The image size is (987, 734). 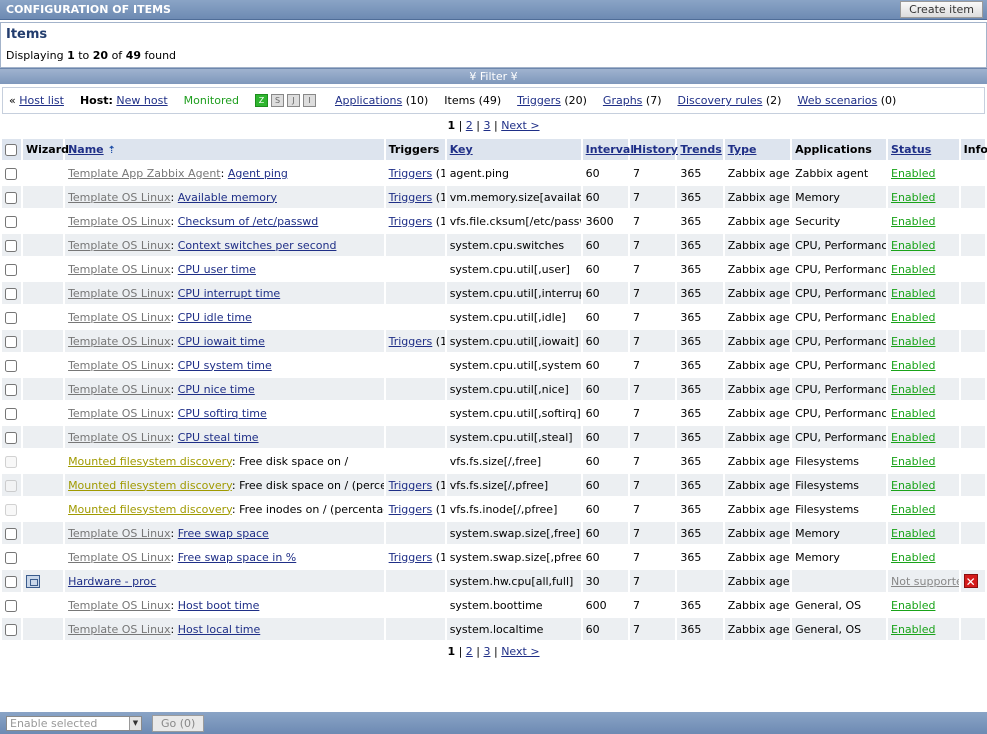 I want to click on col-type-sort: Type, so click(x=742, y=149).